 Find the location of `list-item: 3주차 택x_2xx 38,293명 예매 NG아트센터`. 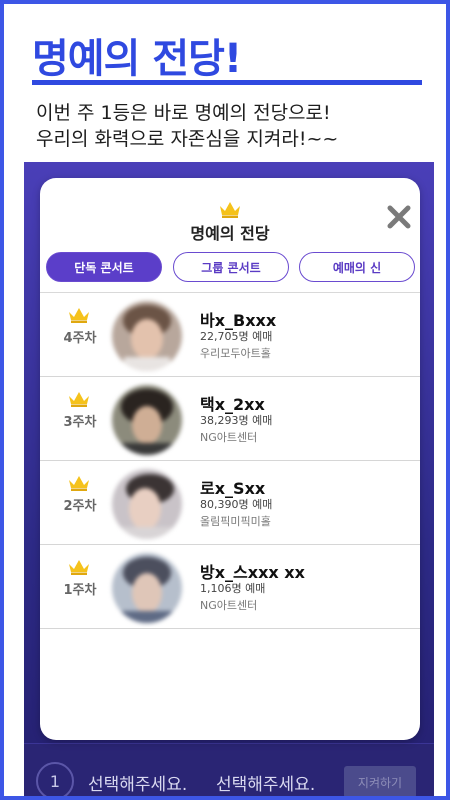

list-item: 3주차 택x_2xx 38,293명 예매 NG아트센터 is located at coordinates (230, 419).